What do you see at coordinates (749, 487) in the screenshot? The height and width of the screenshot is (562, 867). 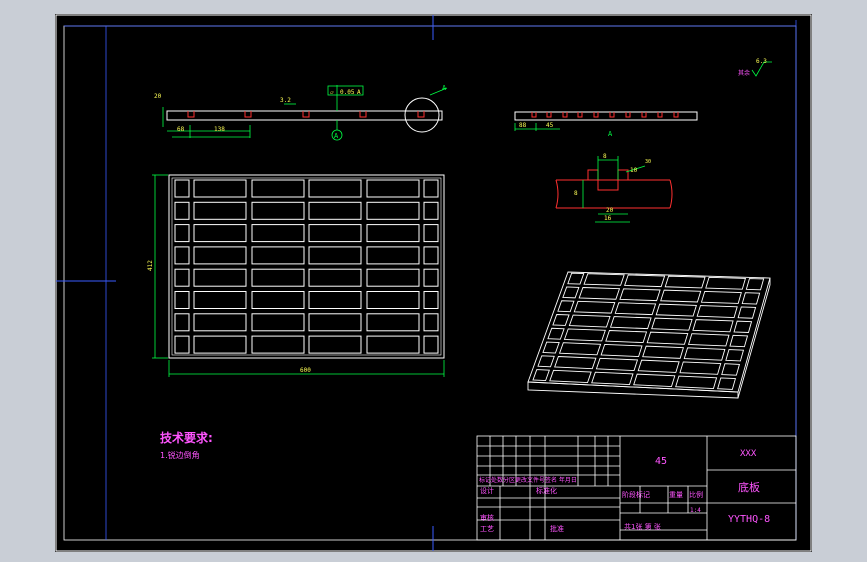 I see `part-name: 底板` at bounding box center [749, 487].